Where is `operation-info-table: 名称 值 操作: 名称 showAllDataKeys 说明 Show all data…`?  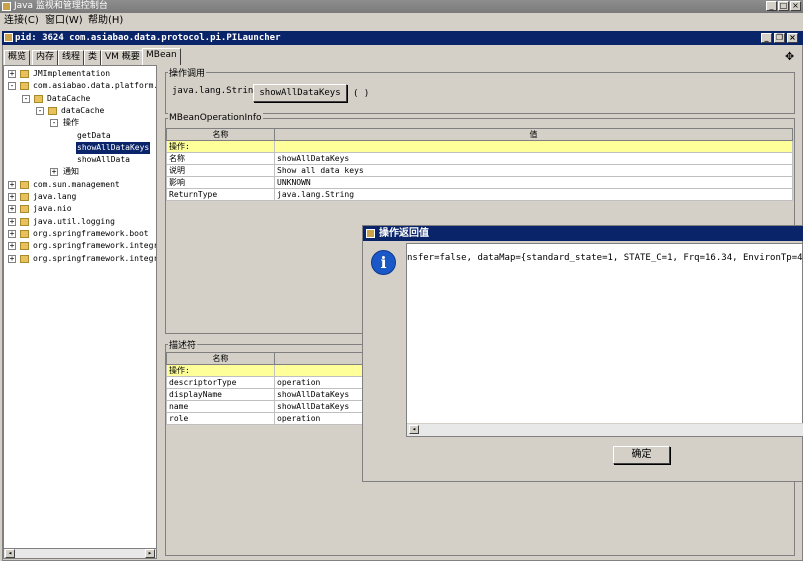
operation-info-table: 名称 值 操作: 名称 showAllDataKeys 说明 Show all data… is located at coordinates (479, 164).